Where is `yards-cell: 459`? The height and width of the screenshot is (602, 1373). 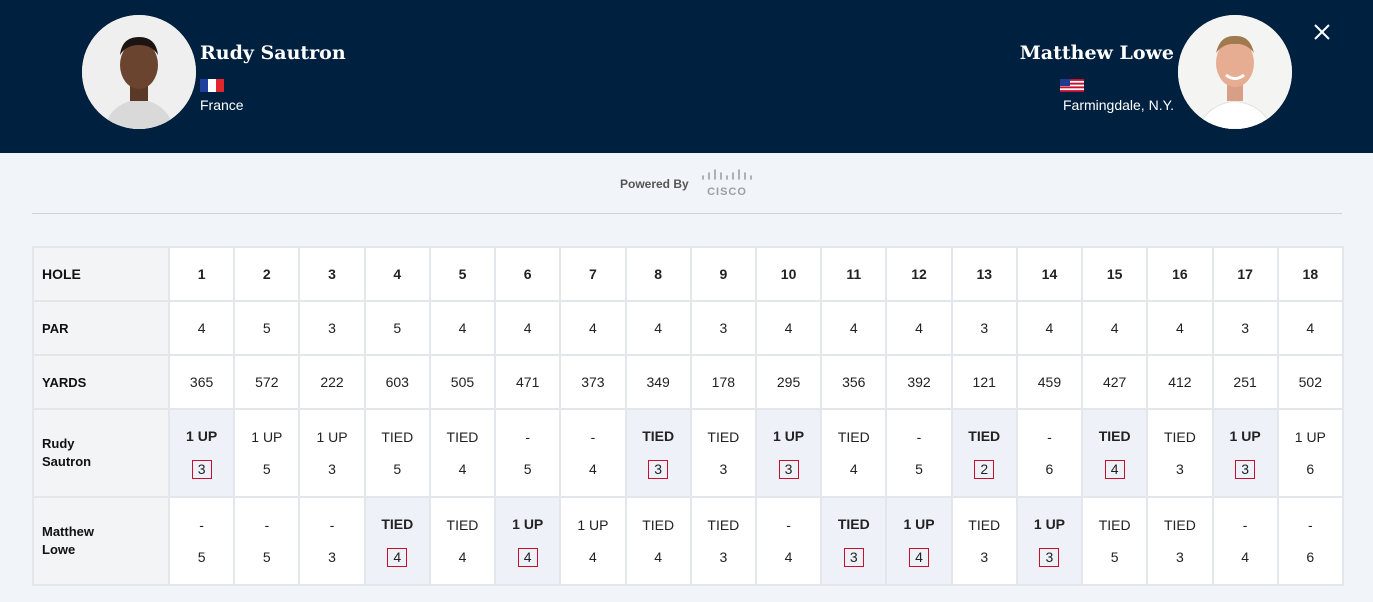 yards-cell: 459 is located at coordinates (1049, 382).